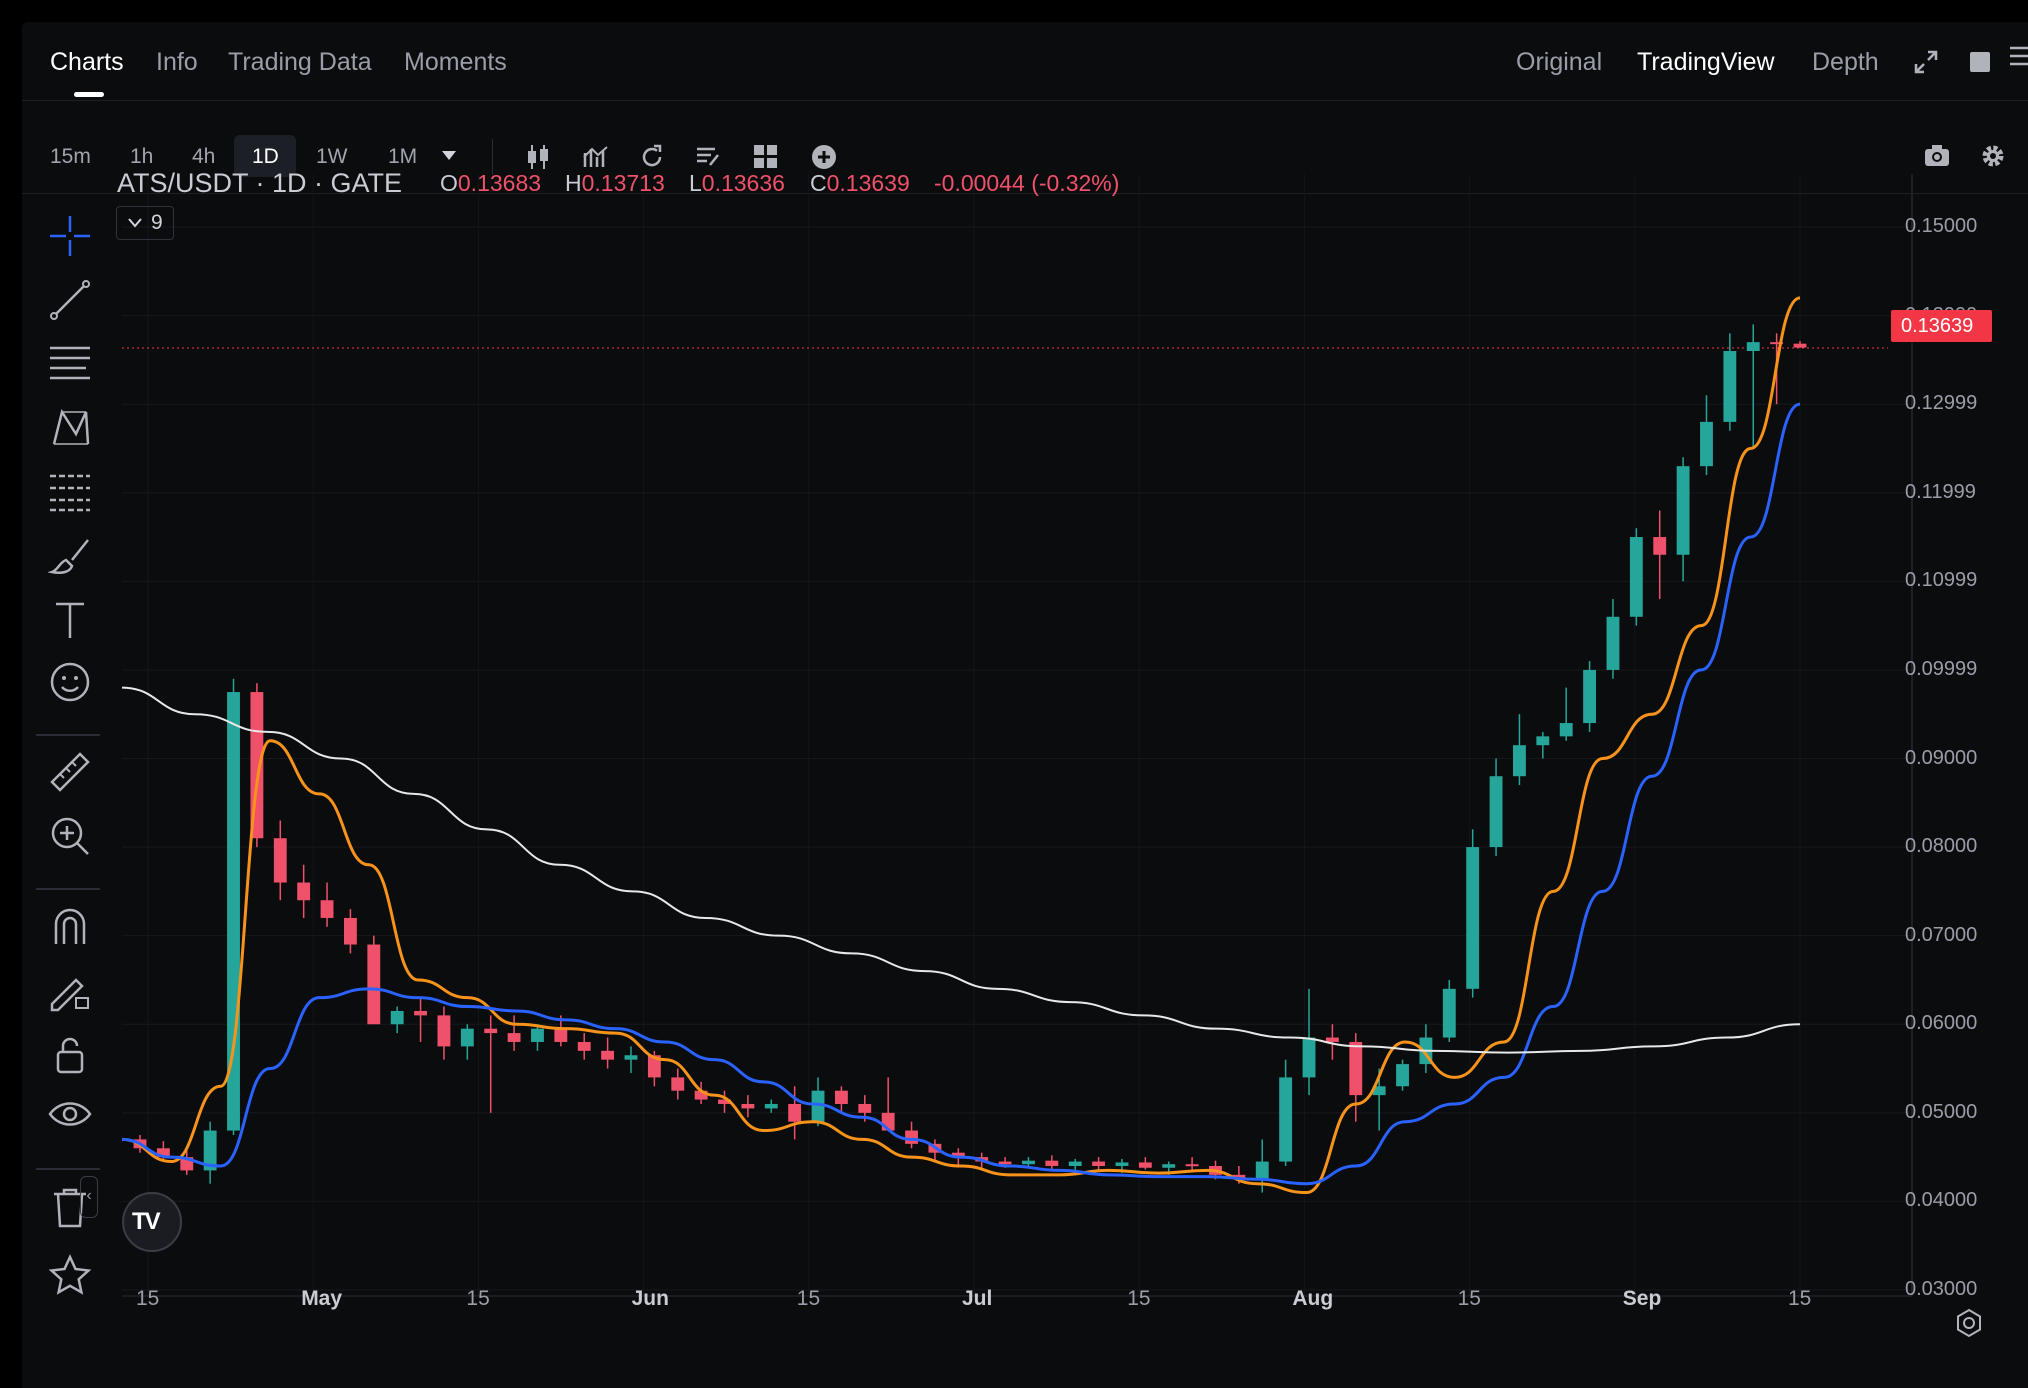 The image size is (2028, 1388). I want to click on collapse-toolbar-button: ‹, so click(89, 1197).